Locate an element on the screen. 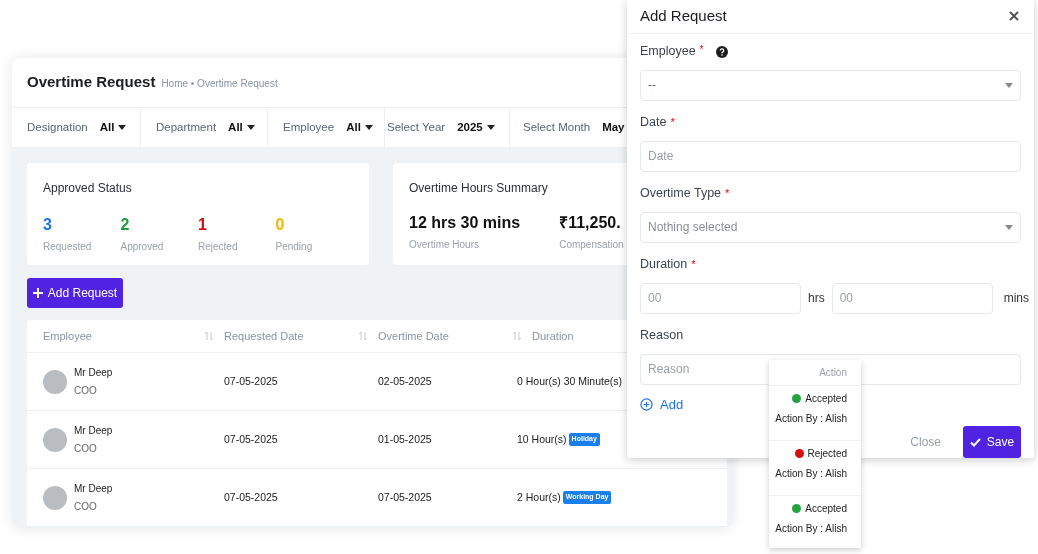 Image resolution: width=1038 pixels, height=554 pixels. summary-label: Compensation is located at coordinates (591, 245).